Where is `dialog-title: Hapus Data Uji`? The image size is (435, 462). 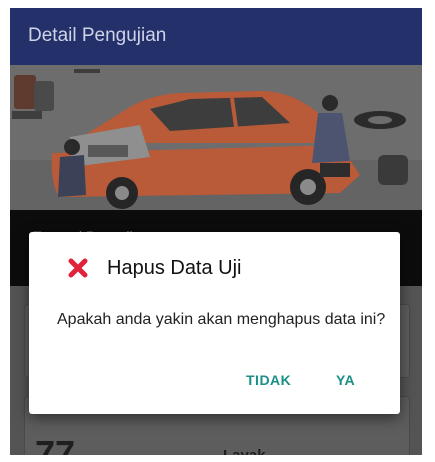 dialog-title: Hapus Data Uji is located at coordinates (174, 268).